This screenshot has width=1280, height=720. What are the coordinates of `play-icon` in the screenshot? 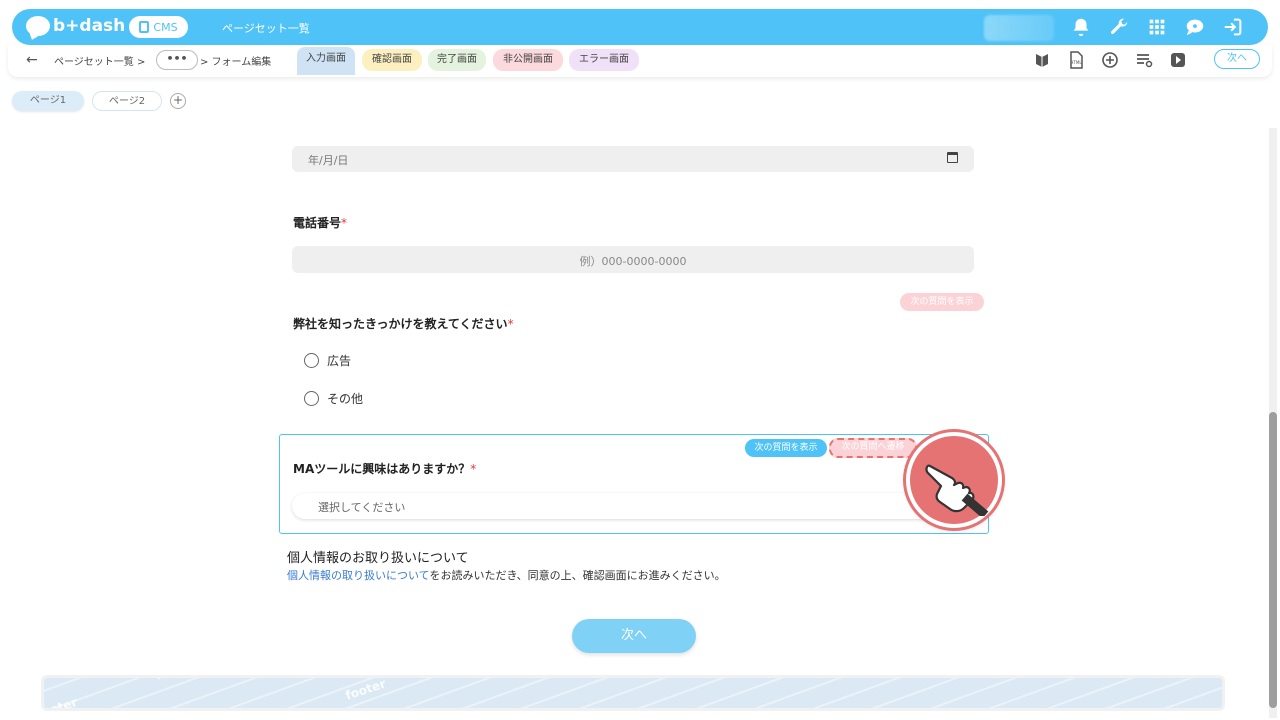 It's located at (1178, 60).